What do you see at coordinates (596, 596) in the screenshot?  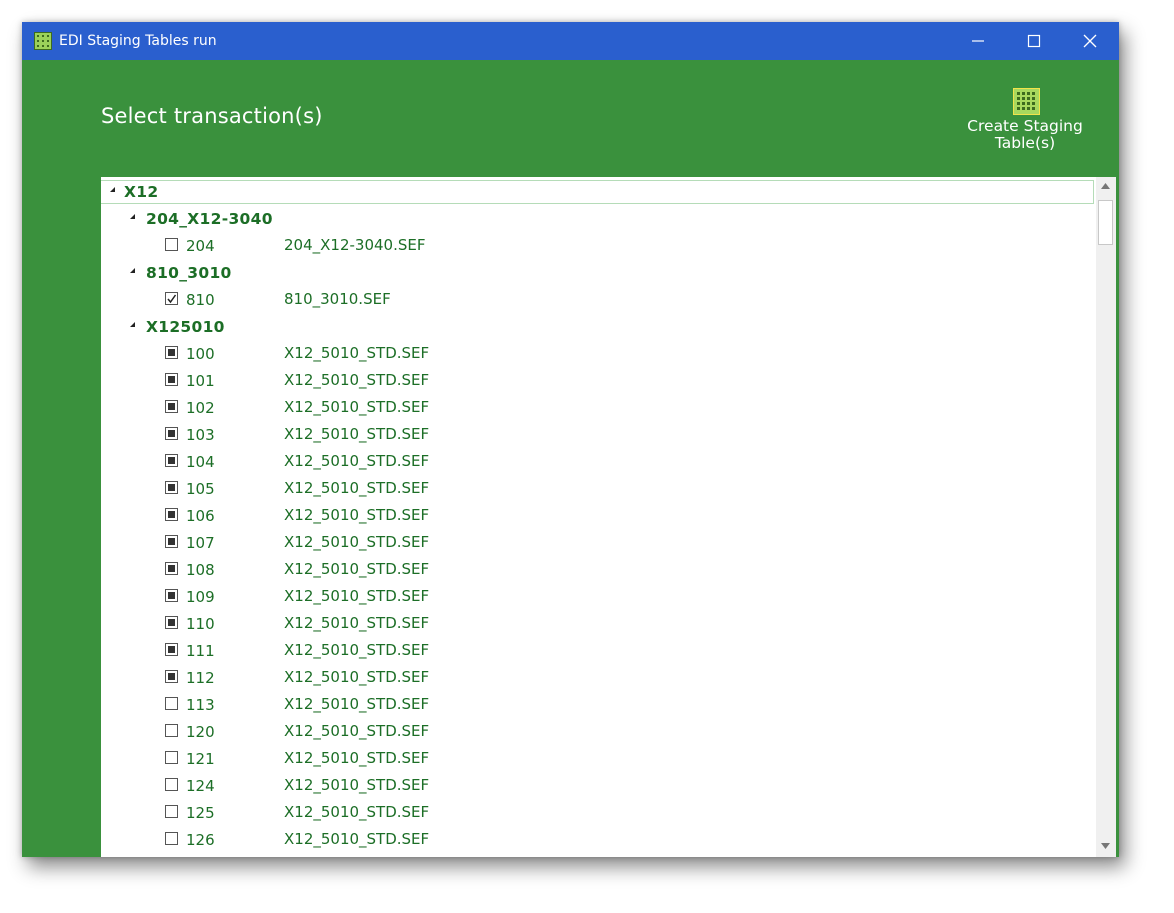 I see `tree-item-row: 109 X12_5010_STD.SEF` at bounding box center [596, 596].